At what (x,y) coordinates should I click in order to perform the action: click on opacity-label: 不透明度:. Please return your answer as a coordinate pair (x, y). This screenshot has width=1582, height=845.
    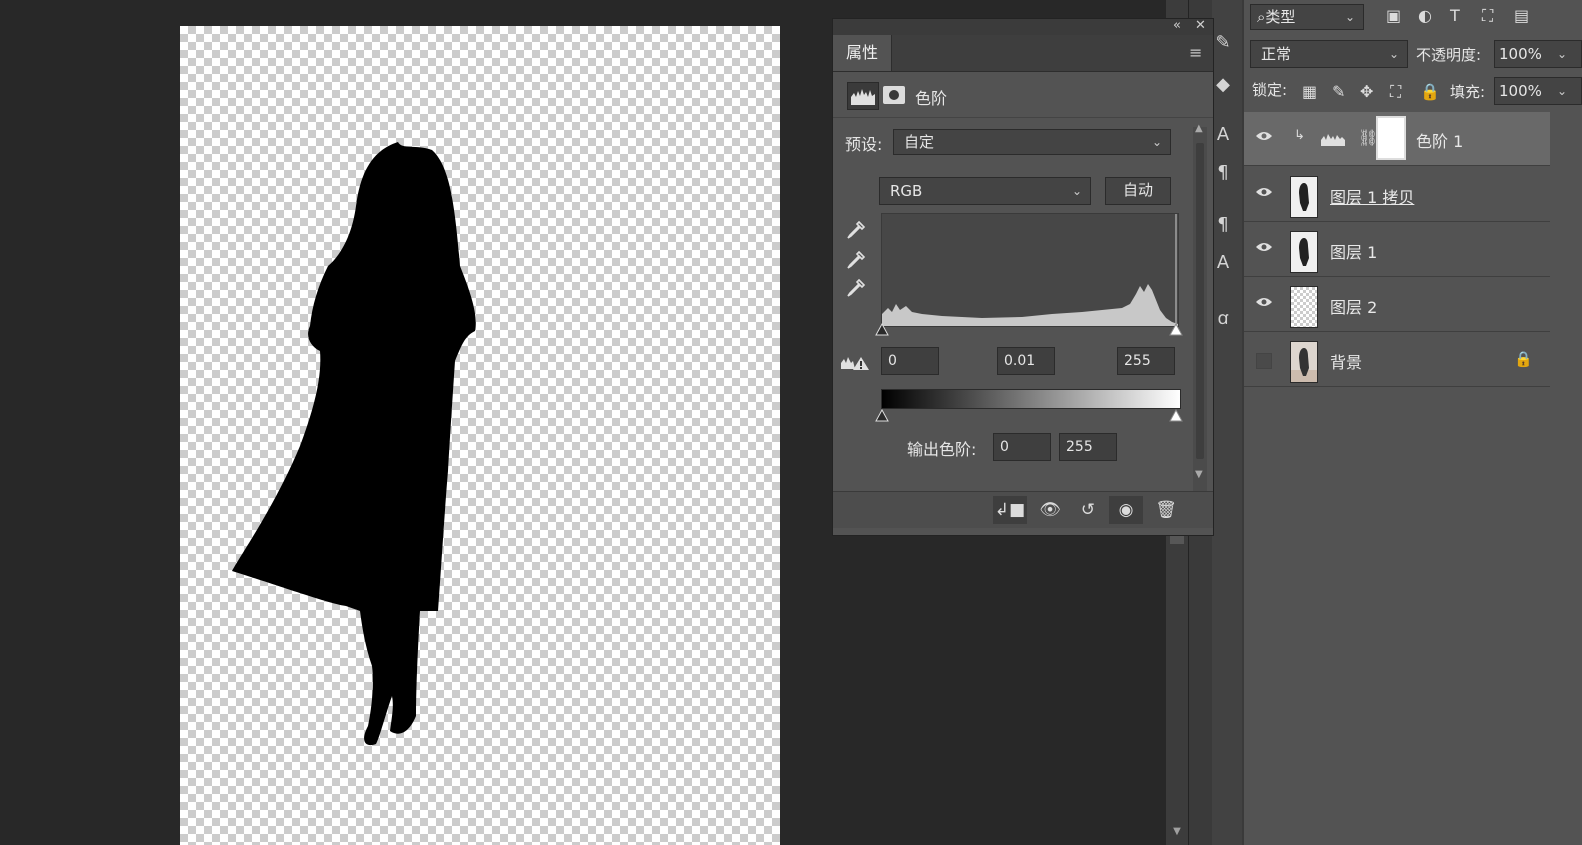
    Looking at the image, I should click on (1449, 55).